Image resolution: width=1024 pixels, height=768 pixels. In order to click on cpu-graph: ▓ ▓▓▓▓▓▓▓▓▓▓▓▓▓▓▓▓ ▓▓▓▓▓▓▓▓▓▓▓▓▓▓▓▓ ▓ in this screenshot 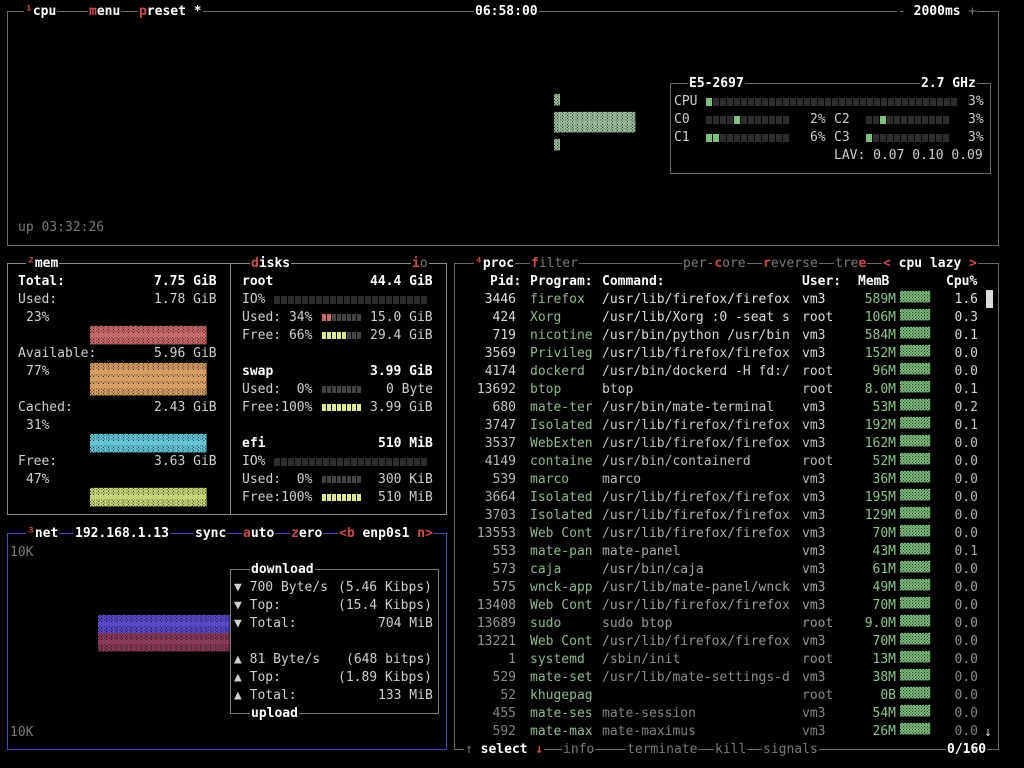, I will do `click(594, 123)`.